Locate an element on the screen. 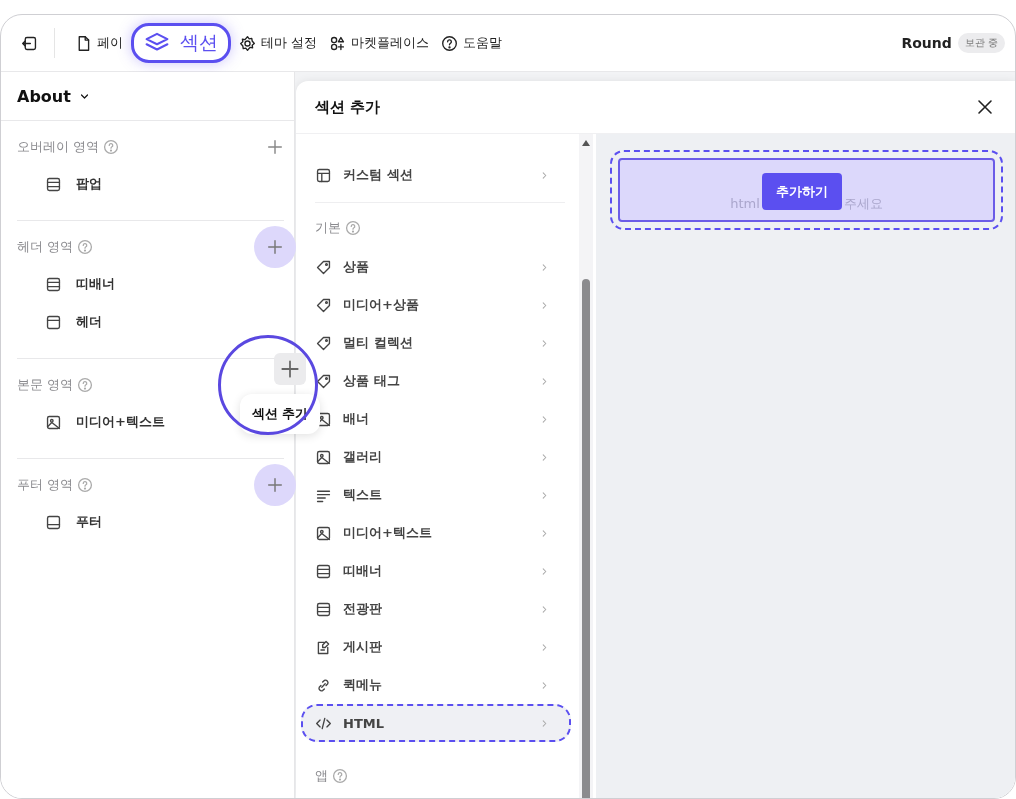  group-title: 본문 영역 is located at coordinates (45, 385).